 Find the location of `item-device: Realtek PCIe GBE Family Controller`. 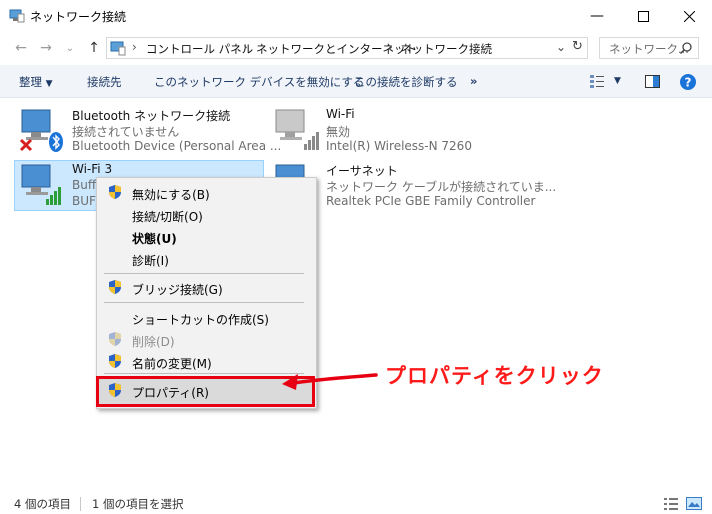

item-device: Realtek PCIe GBE Family Controller is located at coordinates (431, 201).